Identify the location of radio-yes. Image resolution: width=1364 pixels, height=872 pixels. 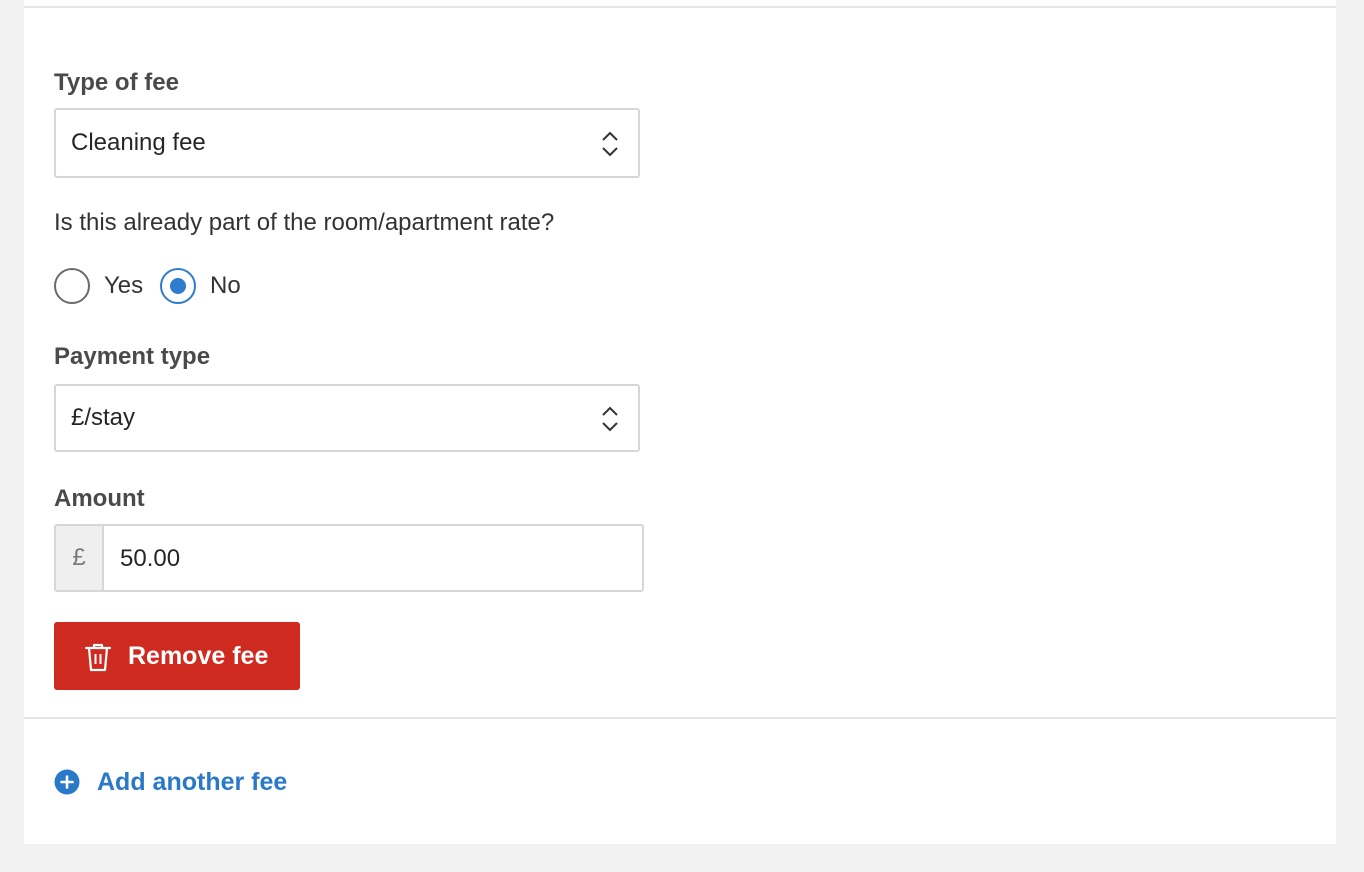
(72, 286).